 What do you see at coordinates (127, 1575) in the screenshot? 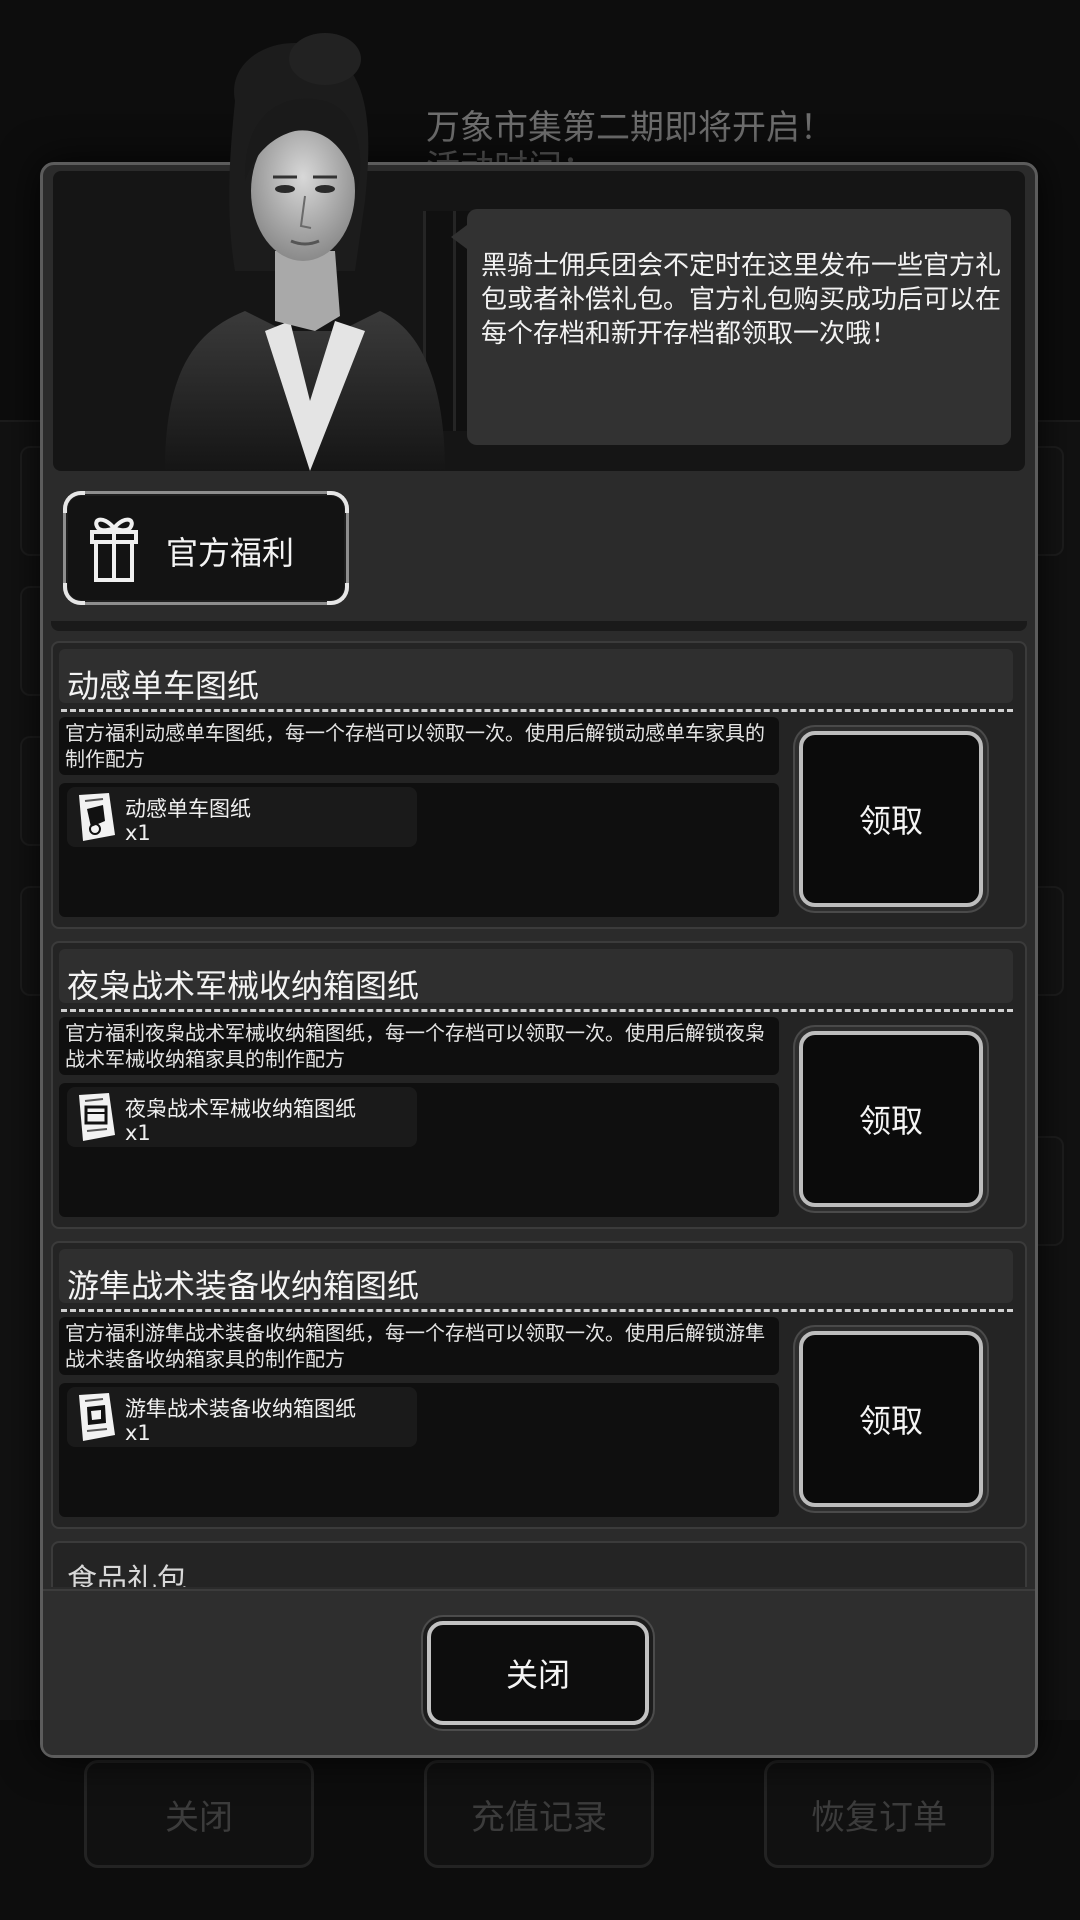
I see `card-title: 食品礼包` at bounding box center [127, 1575].